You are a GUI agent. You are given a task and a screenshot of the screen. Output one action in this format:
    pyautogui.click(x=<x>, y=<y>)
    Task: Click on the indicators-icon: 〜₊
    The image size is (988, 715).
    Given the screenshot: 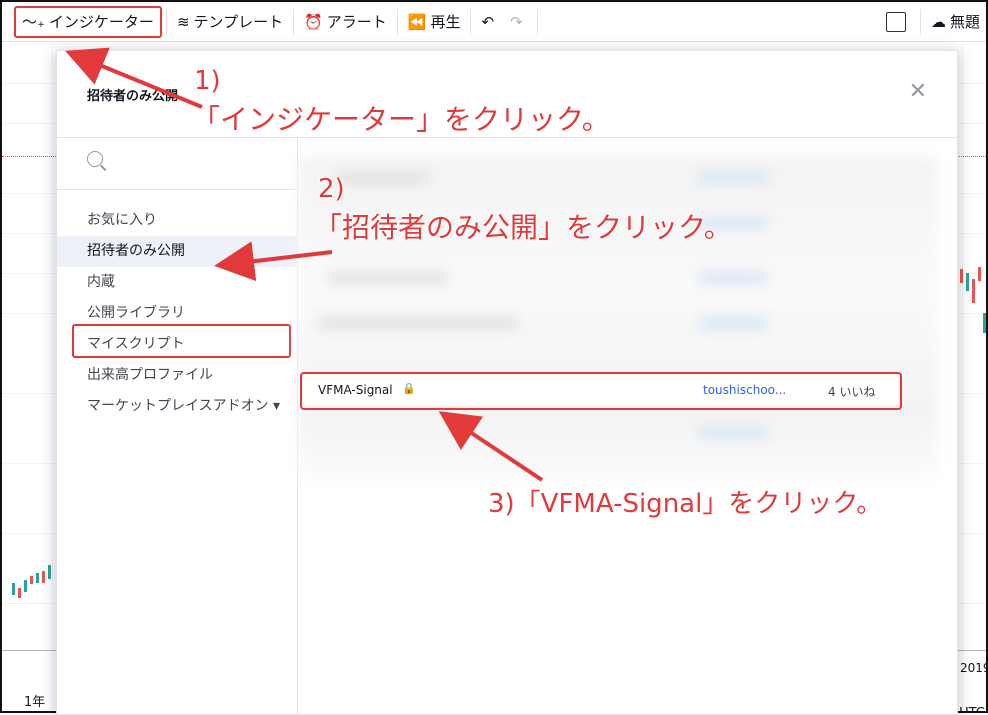 What is the action you would take?
    pyautogui.click(x=33, y=22)
    